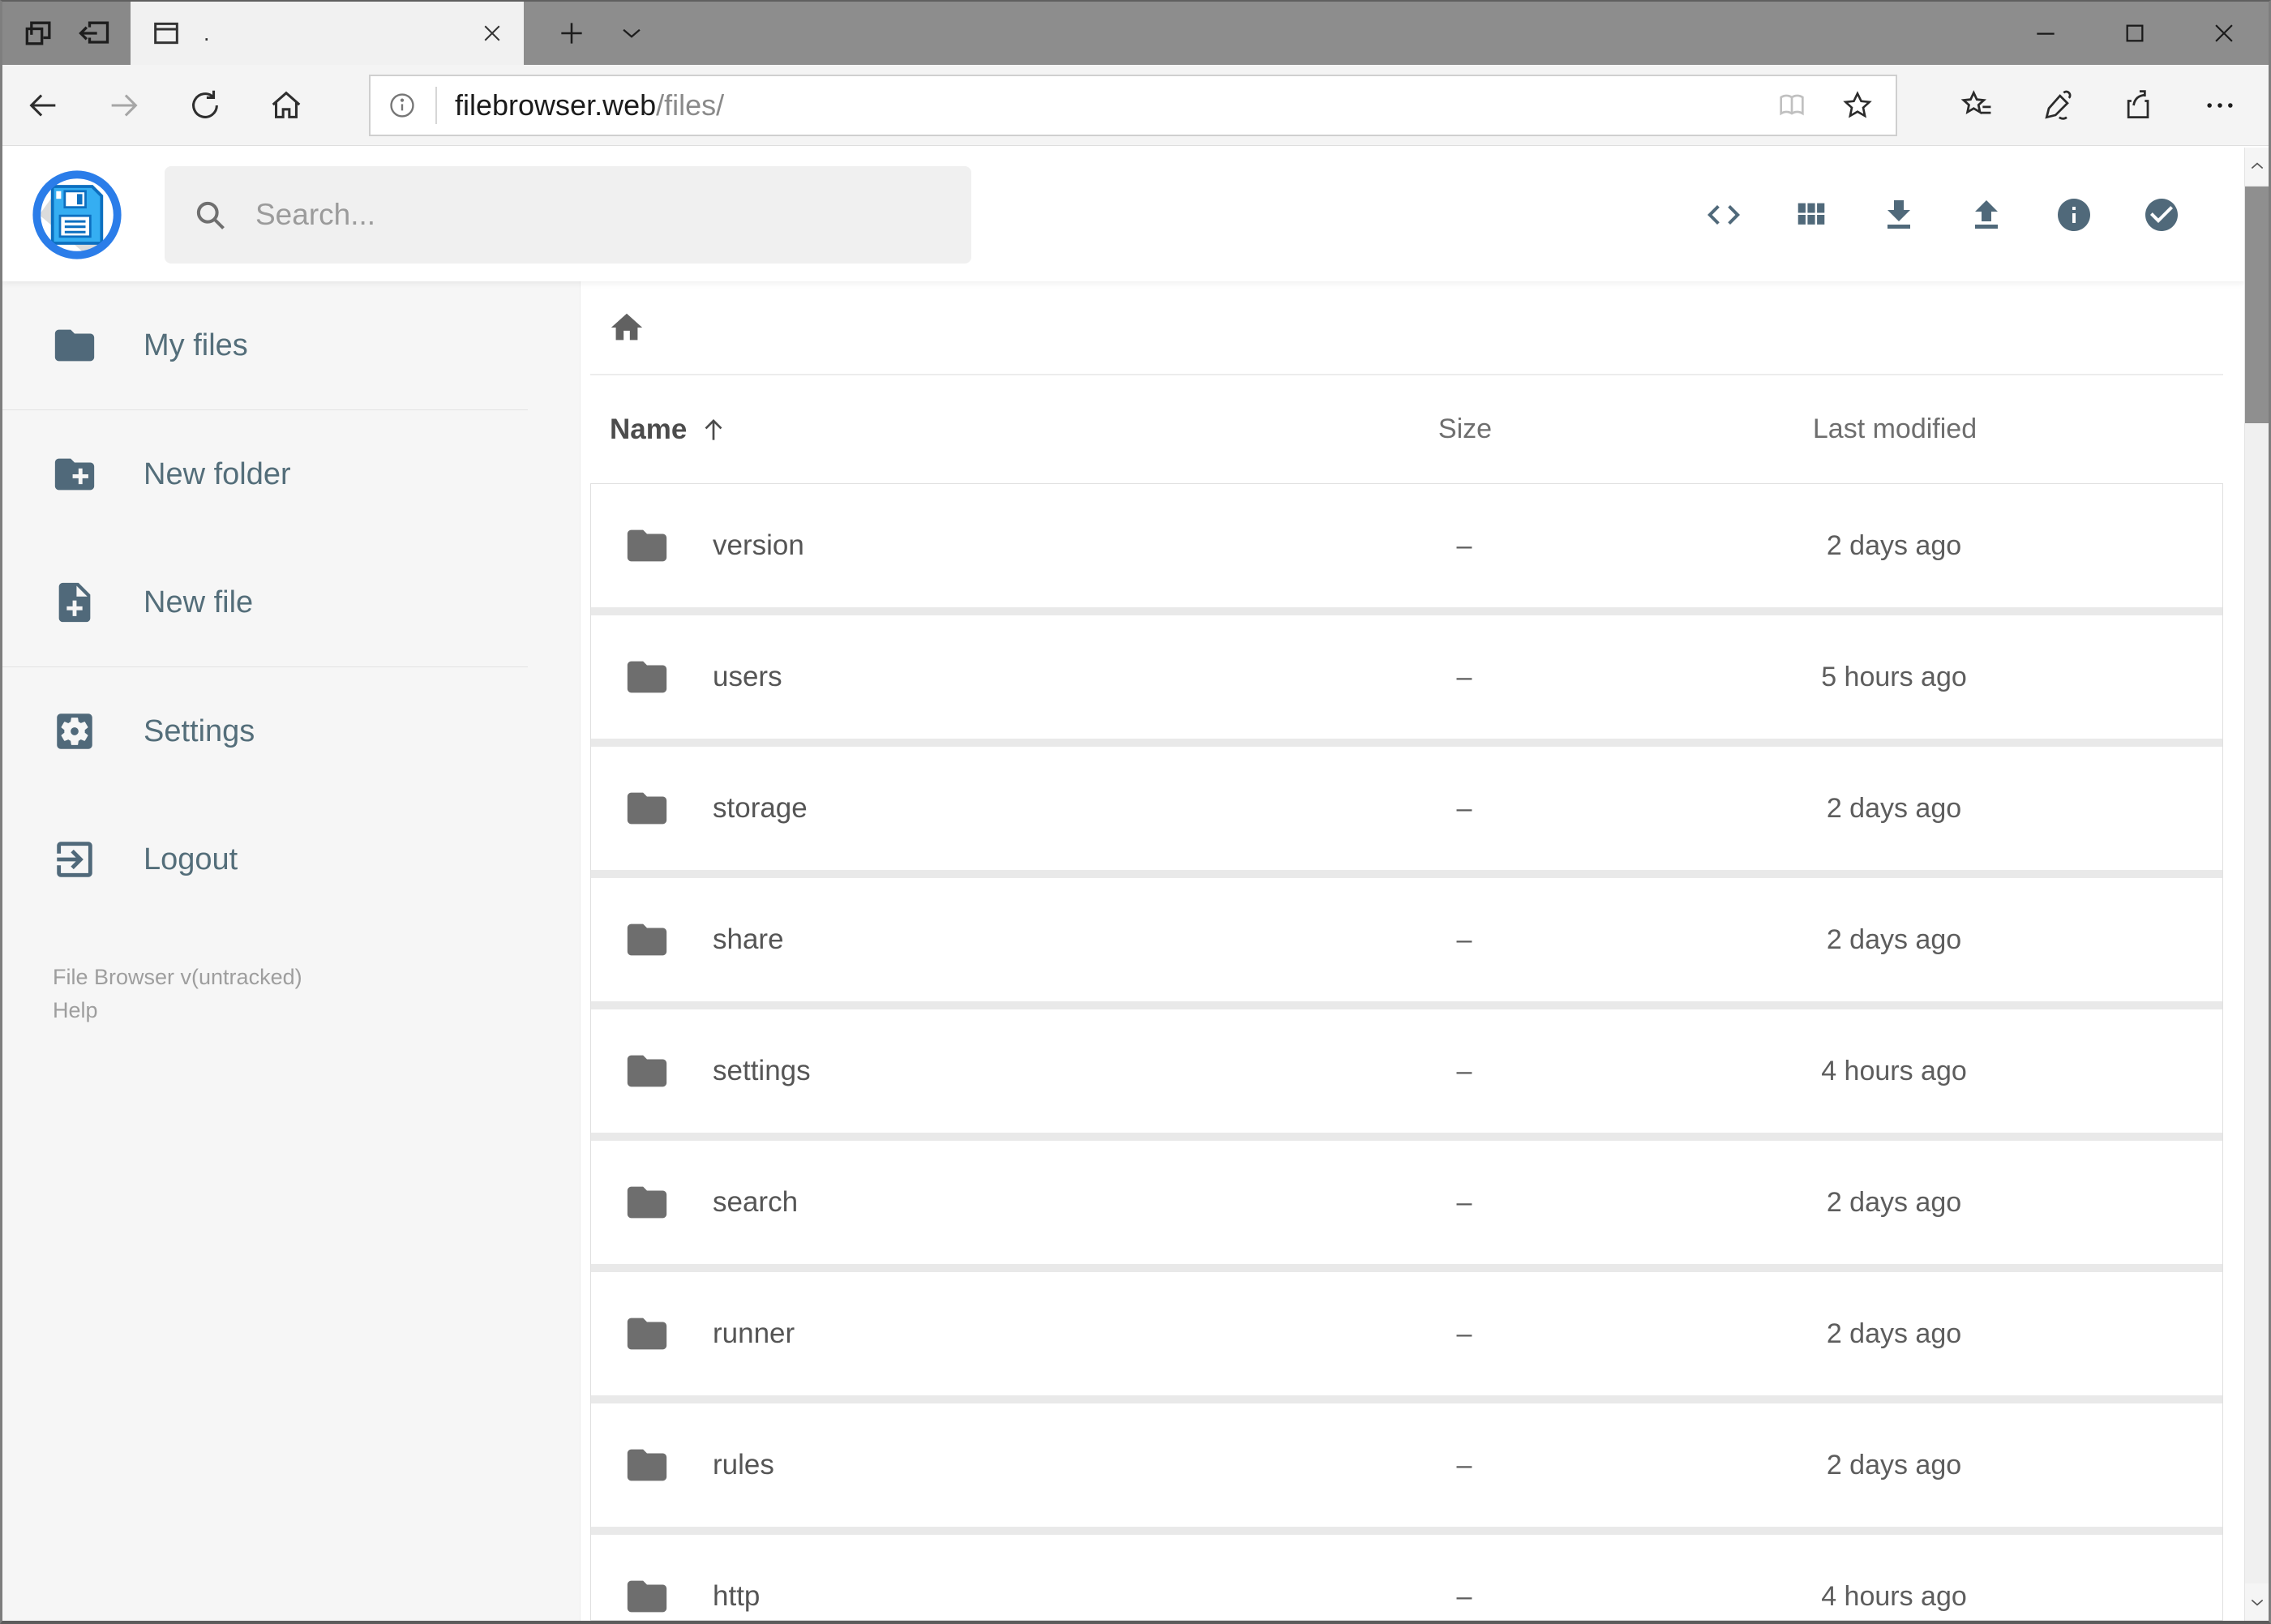  I want to click on floppy-disk-logo, so click(77, 214).